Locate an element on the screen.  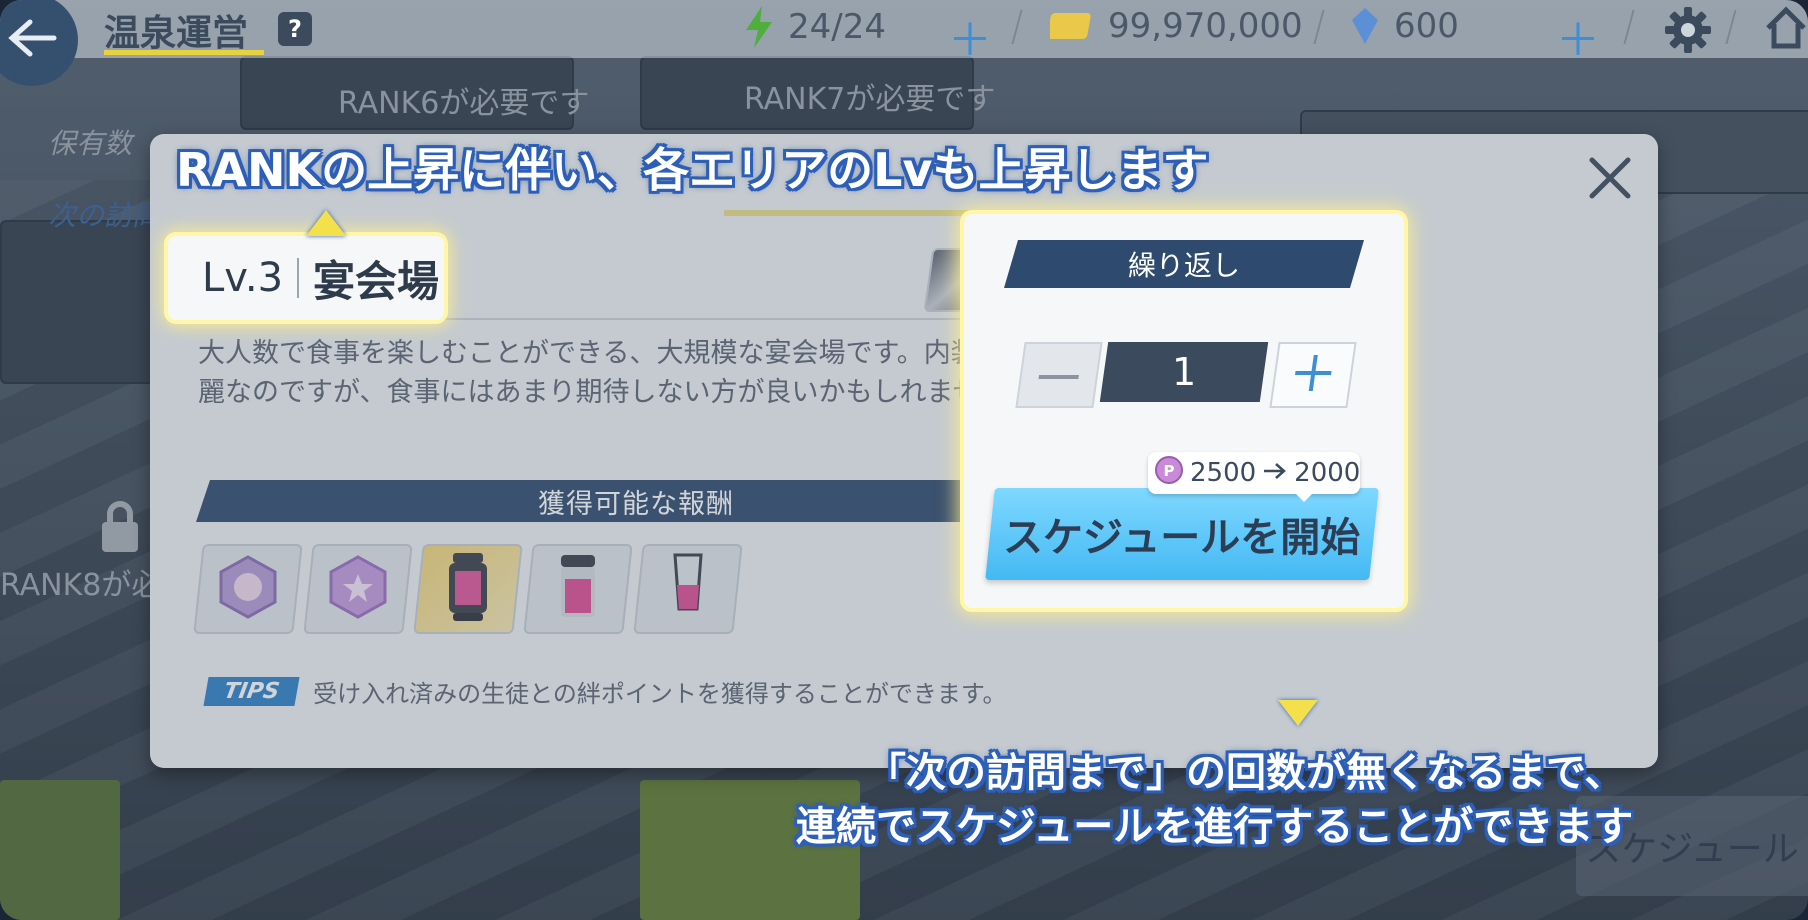
pyroxene-coin-icon: P is located at coordinates (1169, 473).